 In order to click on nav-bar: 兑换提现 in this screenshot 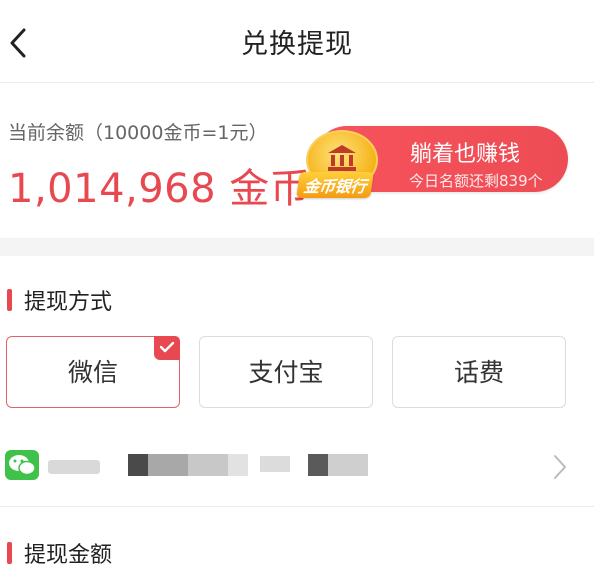, I will do `click(297, 41)`.